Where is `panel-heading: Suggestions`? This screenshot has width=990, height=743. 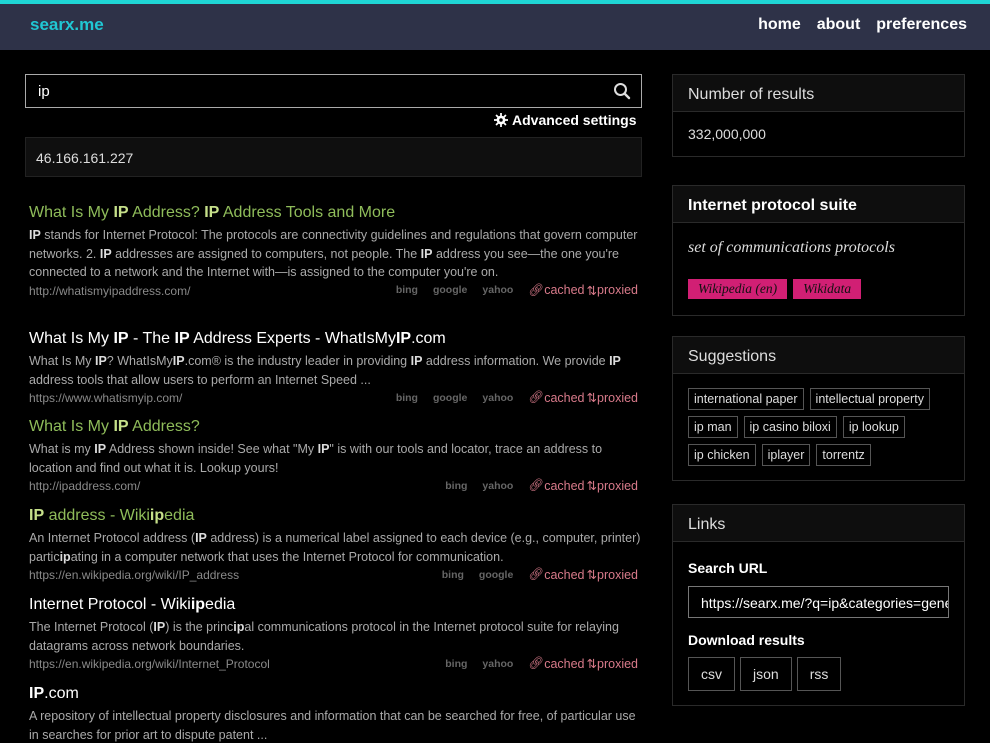 panel-heading: Suggestions is located at coordinates (818, 355).